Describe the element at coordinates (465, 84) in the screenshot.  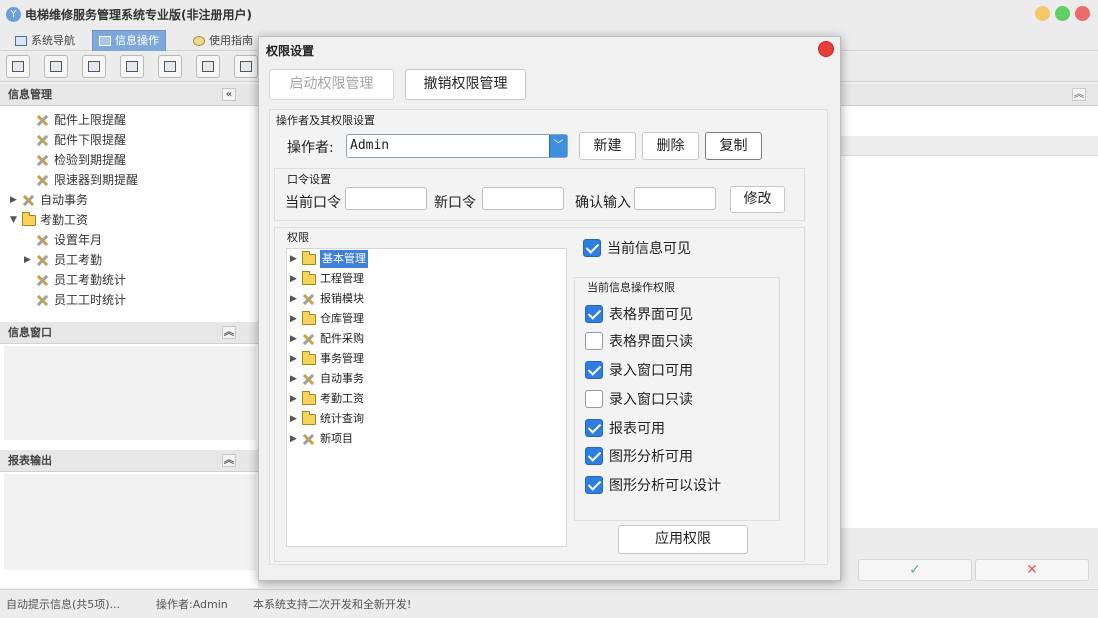
I see `revoke-permission-button: 撤销权限管理` at that location.